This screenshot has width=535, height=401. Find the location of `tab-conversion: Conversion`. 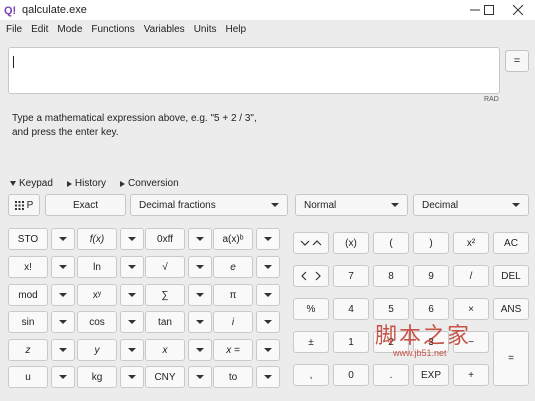

tab-conversion: Conversion is located at coordinates (149, 183).